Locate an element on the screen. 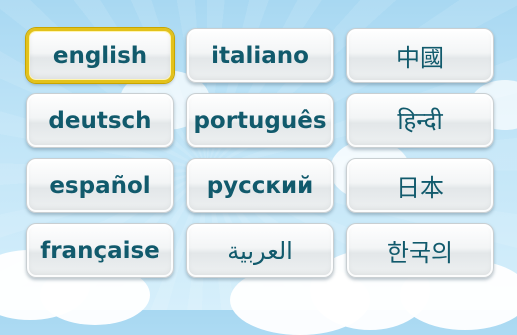 Image resolution: width=517 pixels, height=335 pixels. language-button-portugues: português is located at coordinates (260, 120).